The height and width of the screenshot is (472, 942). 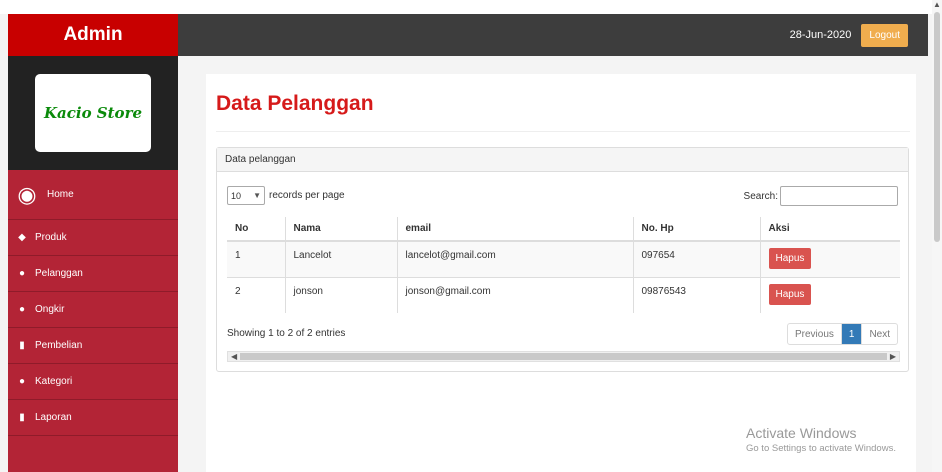 I want to click on store-logo-text: Kacio Store, so click(x=93, y=113).